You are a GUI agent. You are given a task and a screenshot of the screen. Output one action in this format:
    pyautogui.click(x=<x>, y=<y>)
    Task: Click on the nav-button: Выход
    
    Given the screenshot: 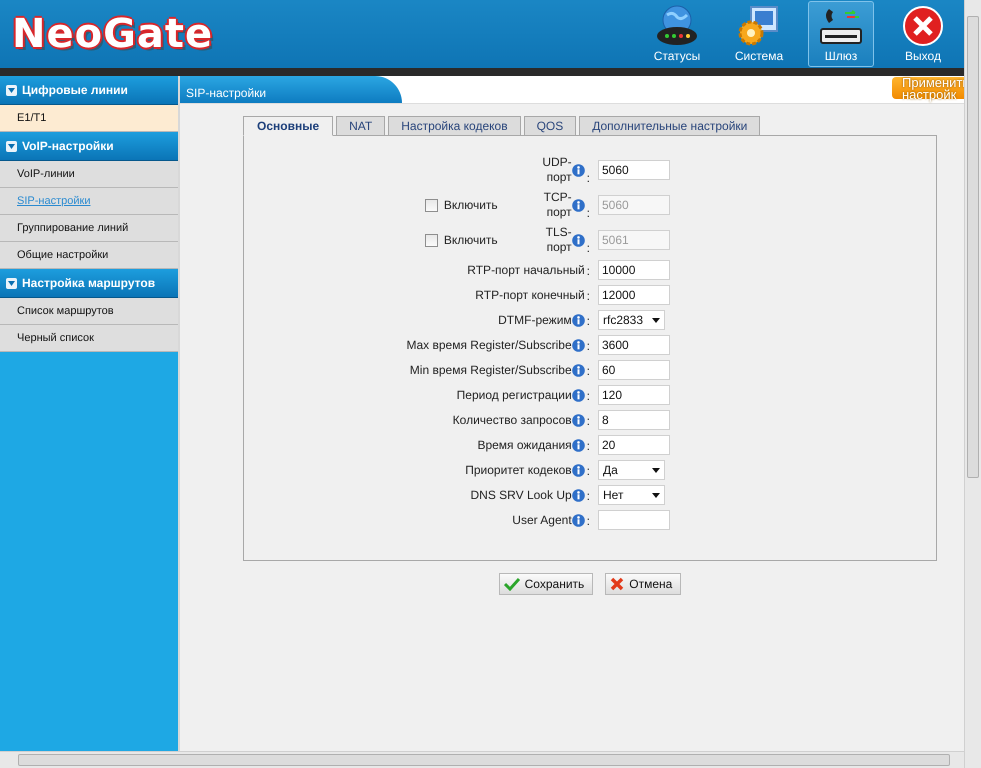 What is the action you would take?
    pyautogui.click(x=923, y=34)
    